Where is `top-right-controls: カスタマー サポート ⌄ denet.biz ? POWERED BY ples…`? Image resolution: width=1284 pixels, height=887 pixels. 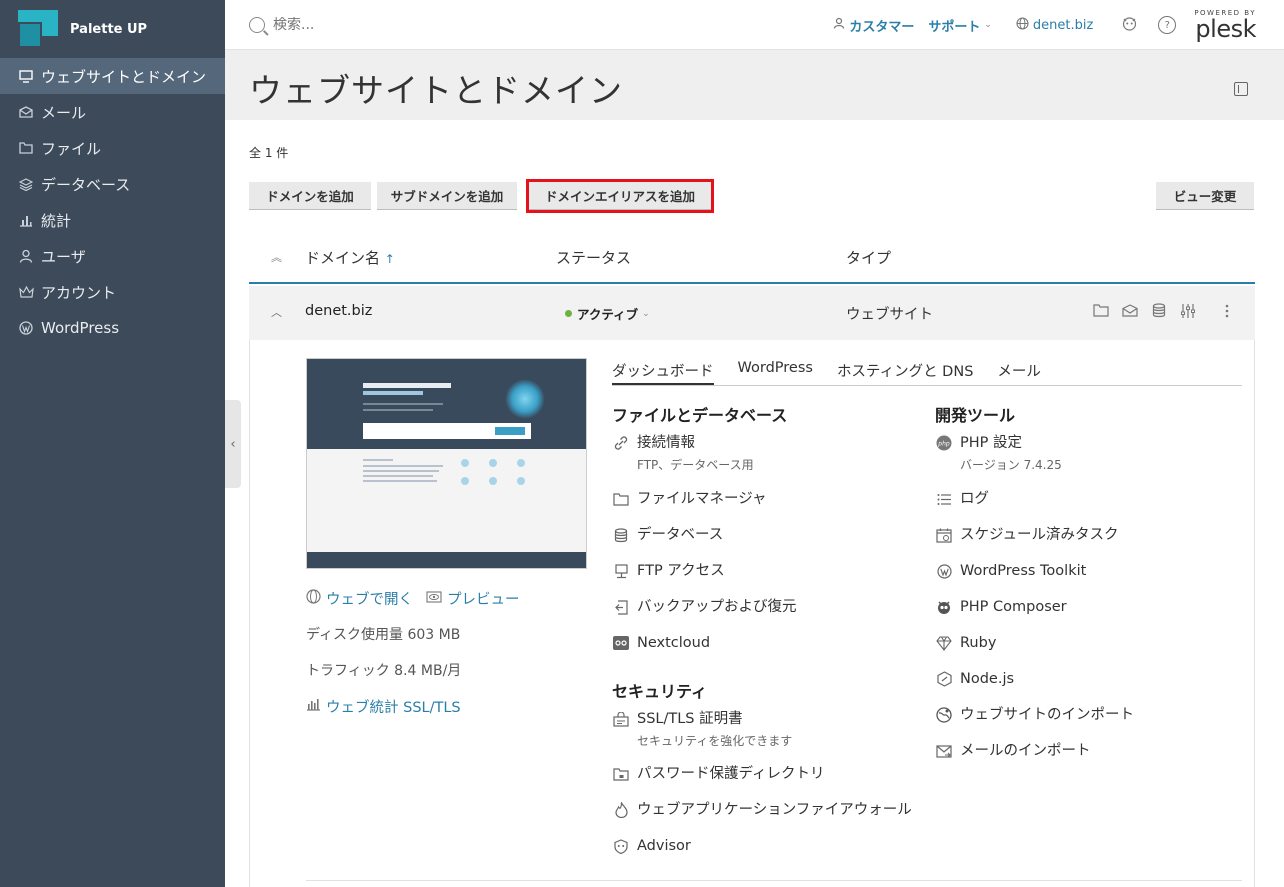 top-right-controls: カスタマー サポート ⌄ denet.biz ? POWERED BY ples… is located at coordinates (1044, 25).